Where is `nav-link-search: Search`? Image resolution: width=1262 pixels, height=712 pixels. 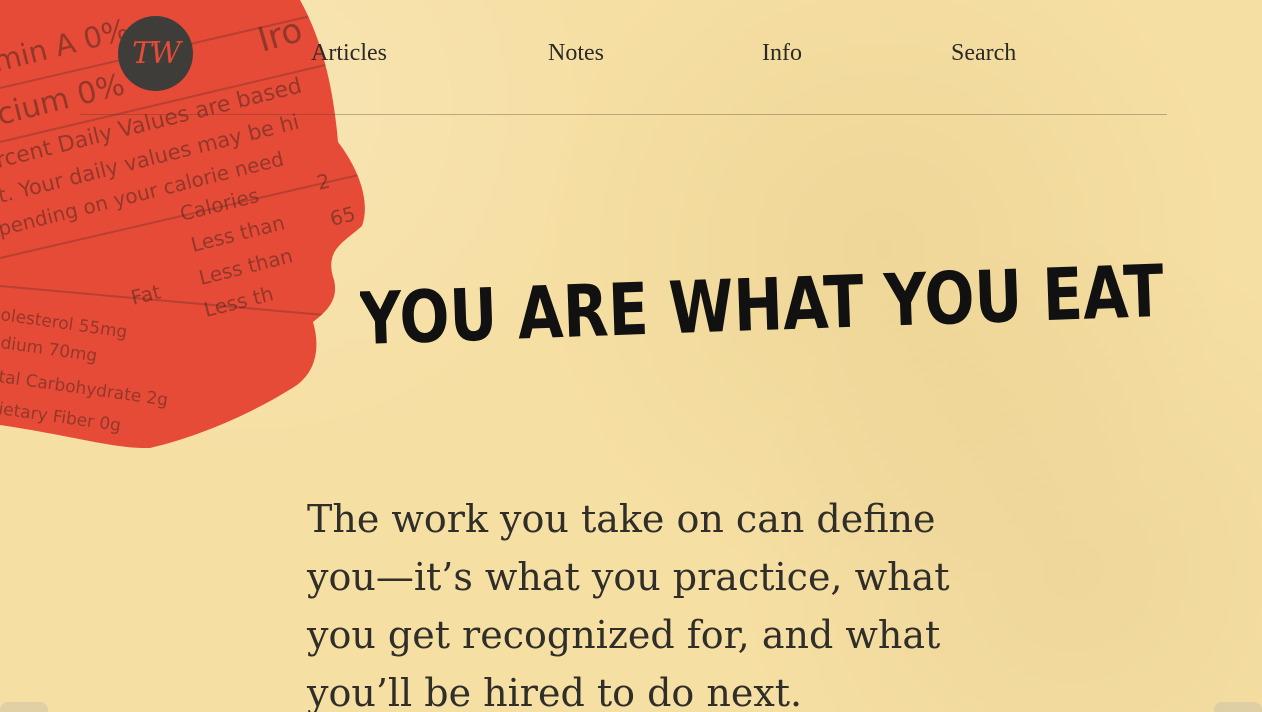 nav-link-search: Search is located at coordinates (983, 53).